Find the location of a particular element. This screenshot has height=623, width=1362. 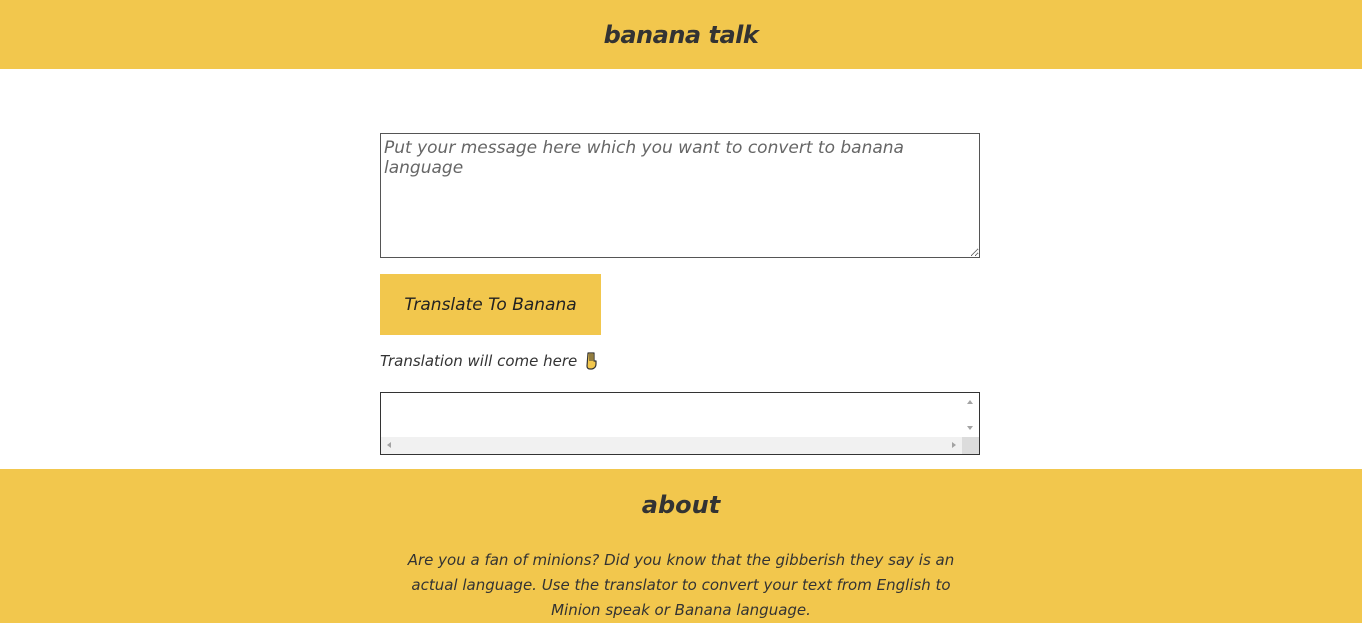

vertical-scrollbar is located at coordinates (970, 415).